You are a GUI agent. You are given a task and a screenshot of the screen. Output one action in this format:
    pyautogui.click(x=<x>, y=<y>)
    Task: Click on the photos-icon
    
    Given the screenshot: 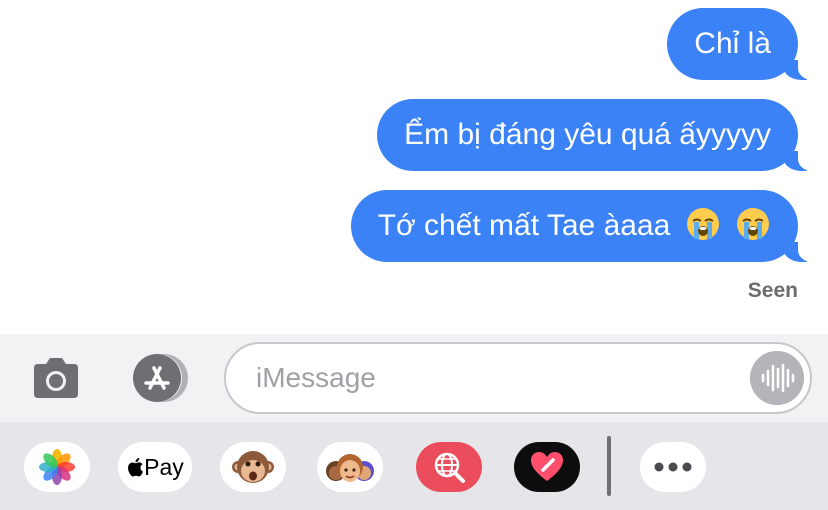 What is the action you would take?
    pyautogui.click(x=57, y=467)
    